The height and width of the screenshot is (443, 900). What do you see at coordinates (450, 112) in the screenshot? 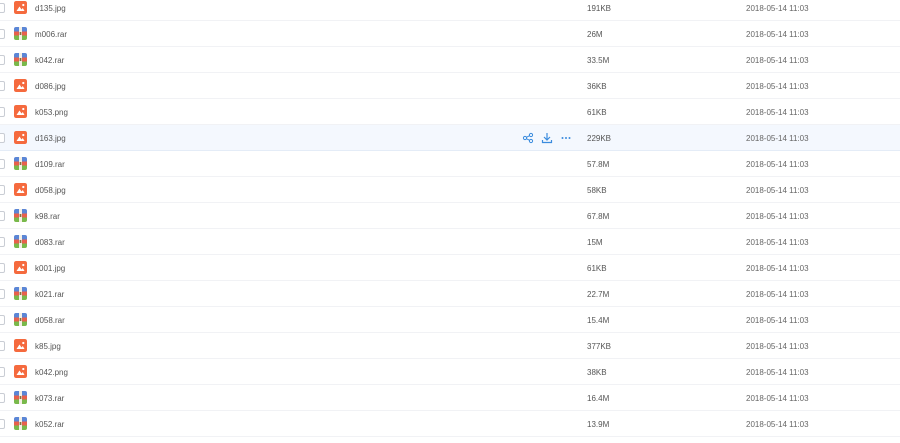
I see `file-row: k053.png 61KB 2018-05-14 11:03` at bounding box center [450, 112].